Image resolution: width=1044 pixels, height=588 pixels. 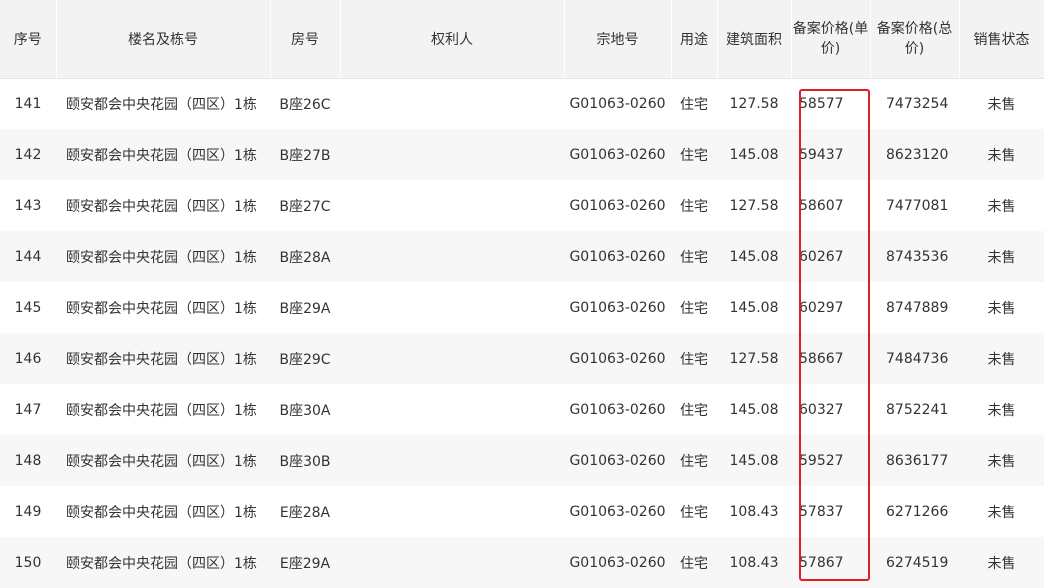 I want to click on header-usage: 用途, so click(x=694, y=39).